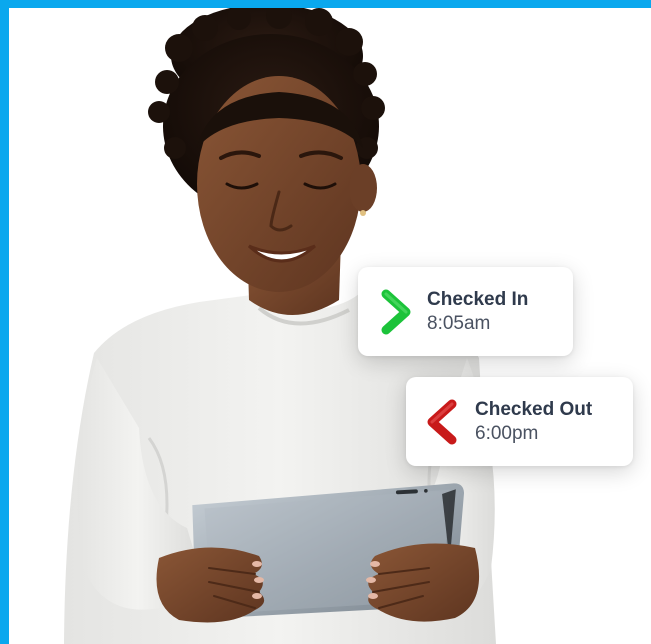  Describe the element at coordinates (534, 409) in the screenshot. I see `checked-out-label: Checked Out` at that location.